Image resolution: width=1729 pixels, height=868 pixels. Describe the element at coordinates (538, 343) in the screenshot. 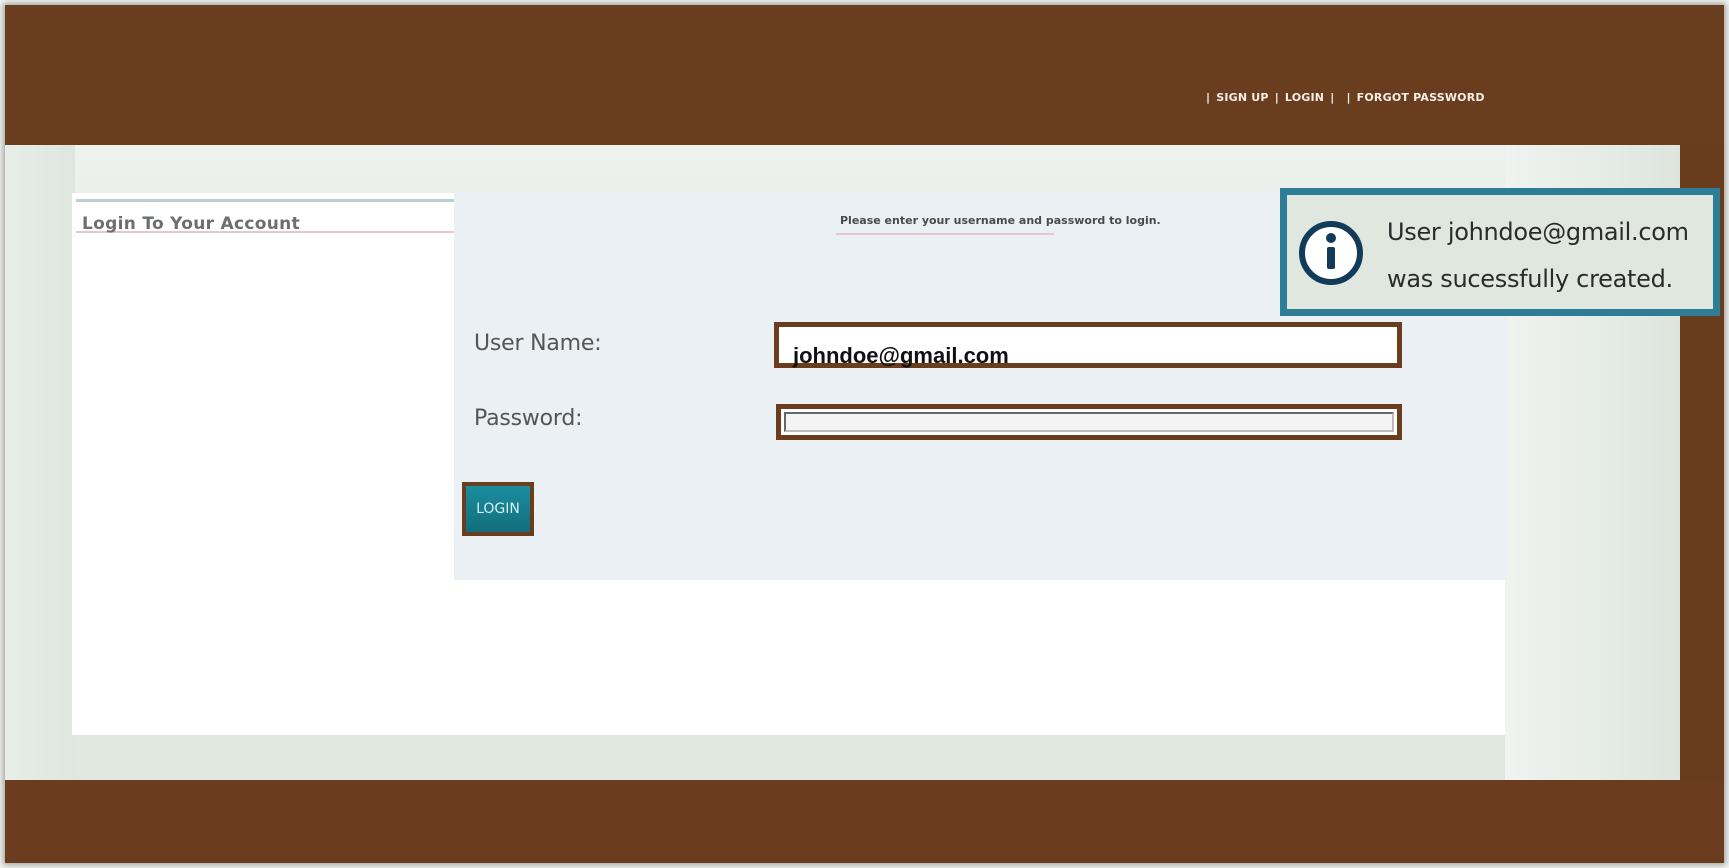

I see `username-label: User Name:` at that location.